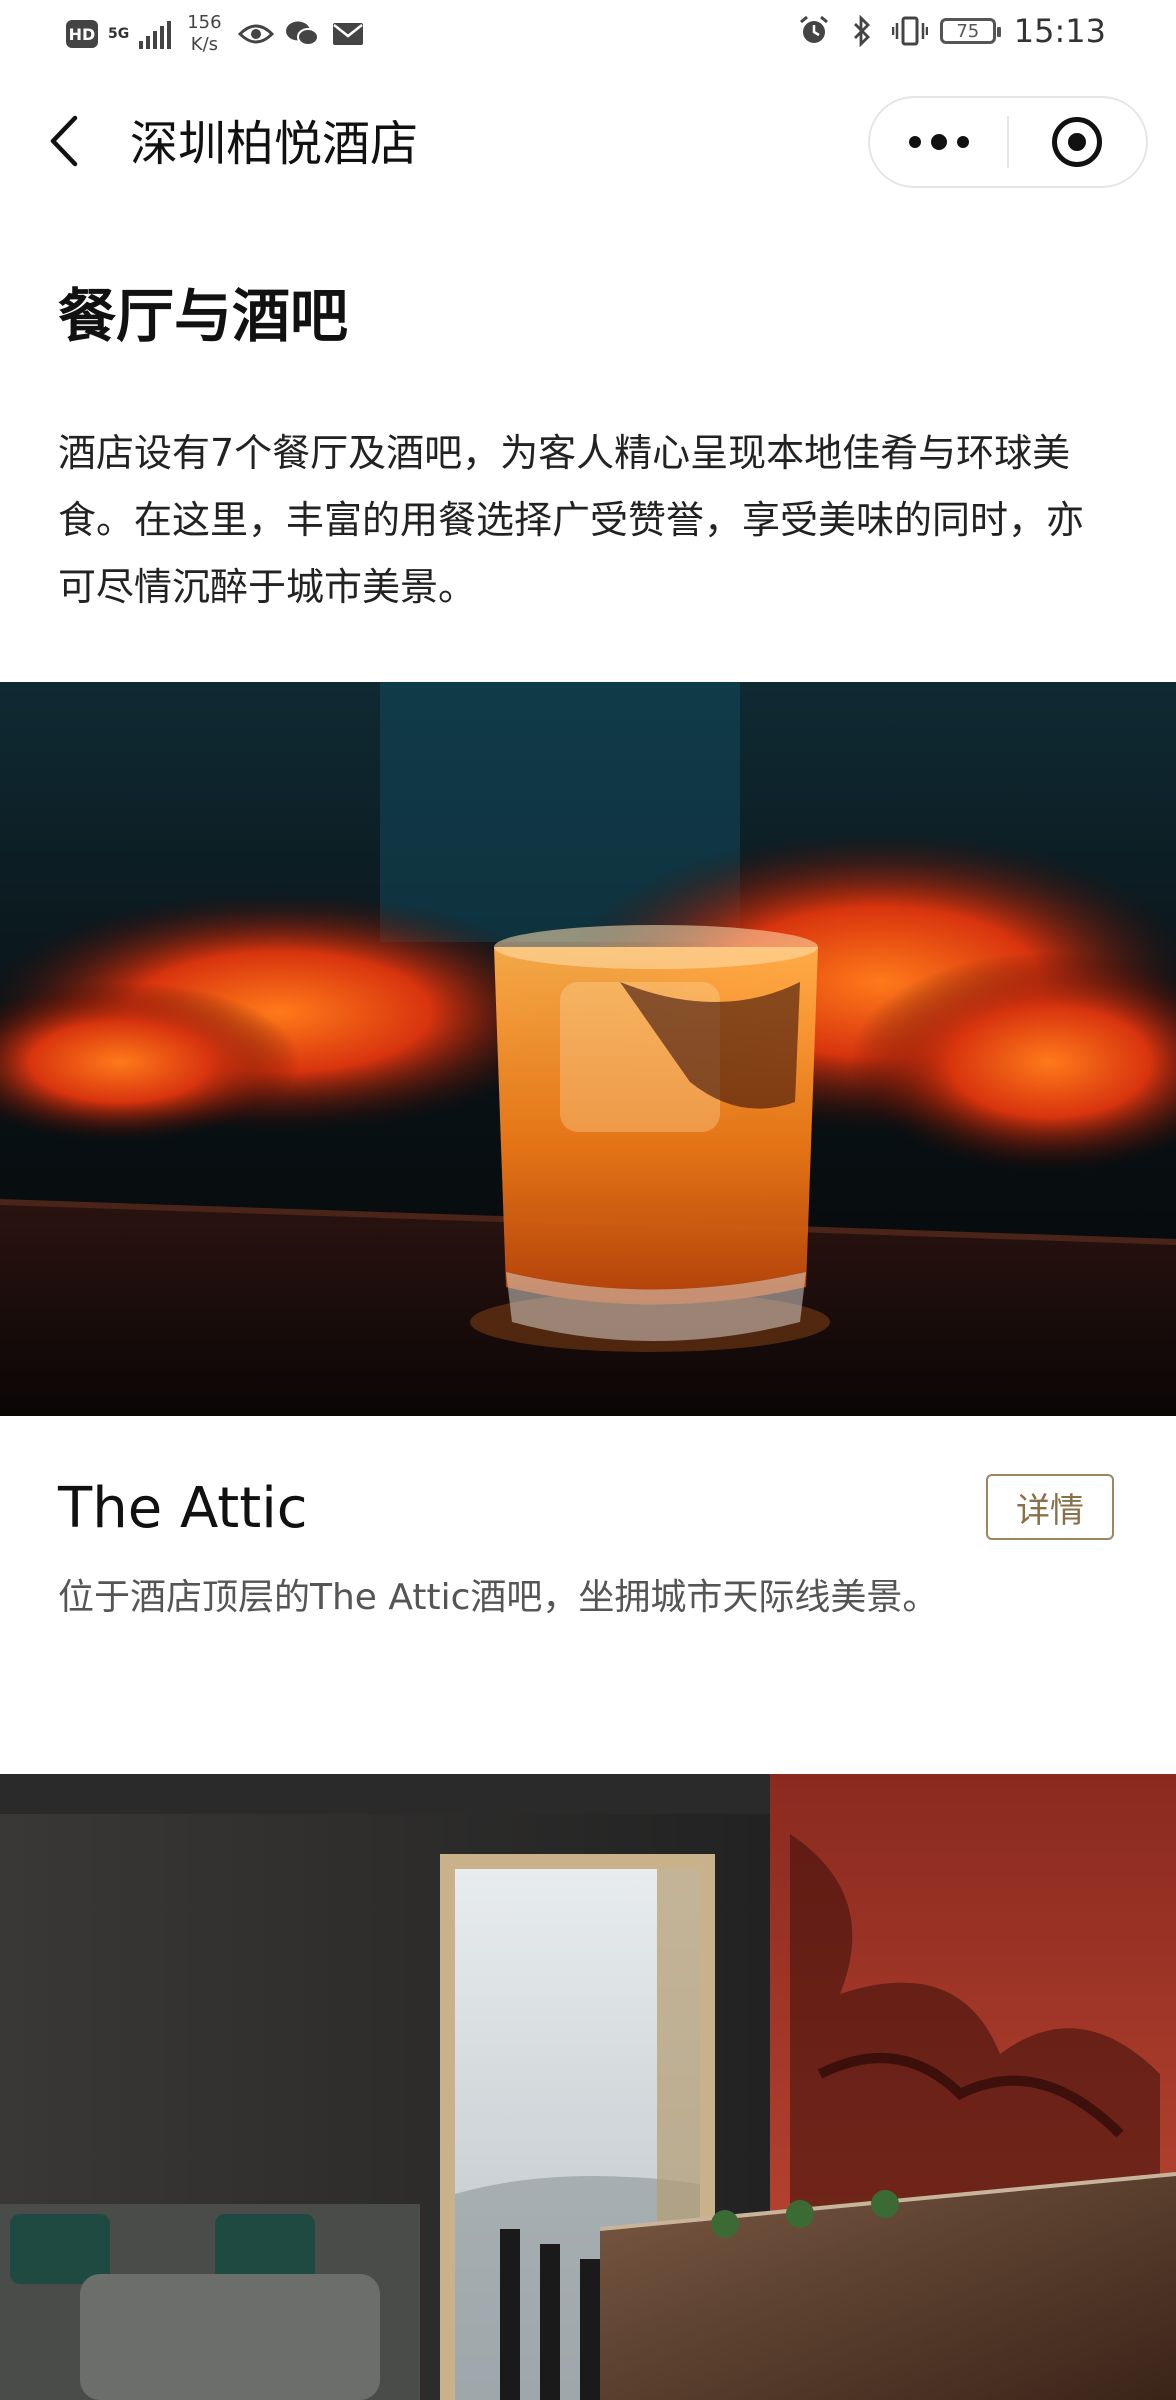 This screenshot has height=2400, width=1176. Describe the element at coordinates (814, 30) in the screenshot. I see `alarm-icon` at that location.